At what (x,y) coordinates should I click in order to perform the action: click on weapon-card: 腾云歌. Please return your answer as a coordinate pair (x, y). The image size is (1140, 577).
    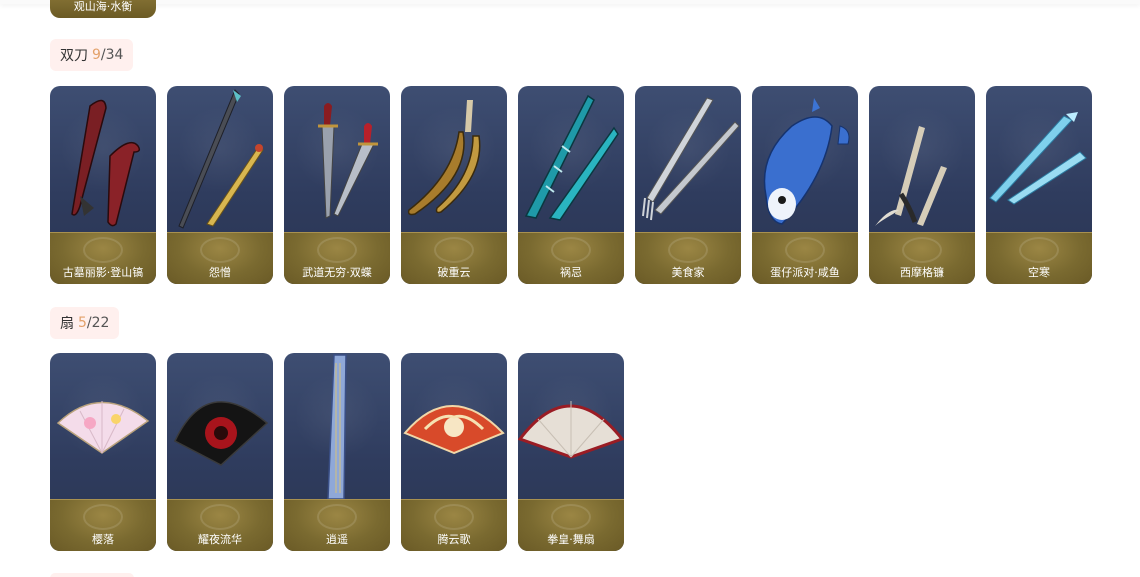
    Looking at the image, I should click on (454, 452).